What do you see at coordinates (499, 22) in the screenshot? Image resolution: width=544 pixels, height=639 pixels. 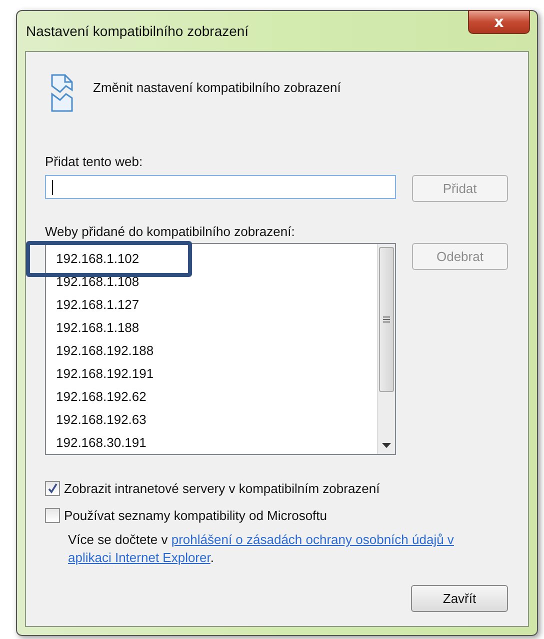 I see `close-button: x` at bounding box center [499, 22].